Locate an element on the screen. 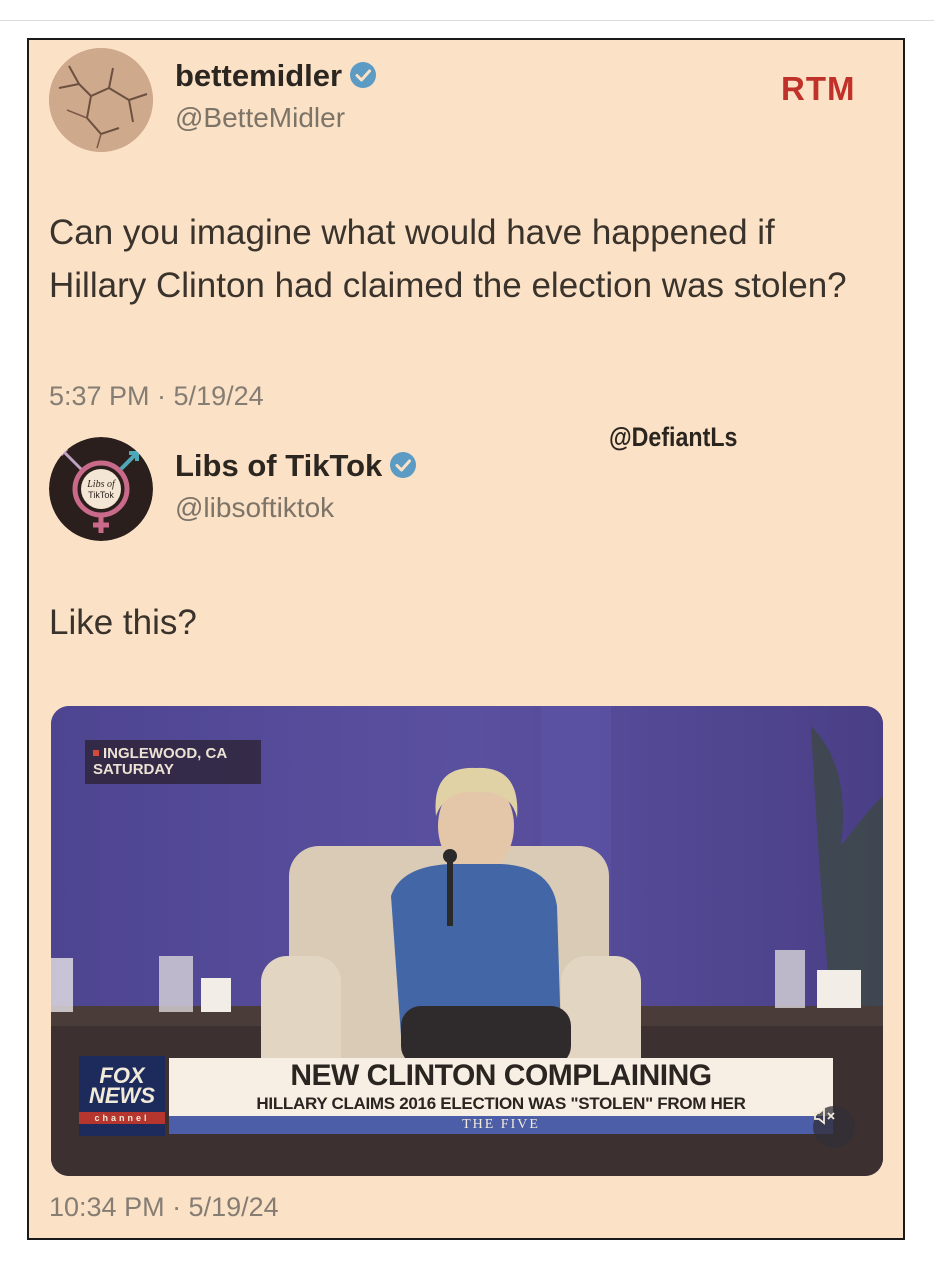 This screenshot has height=1276, width=934. logo-line2: NEWS is located at coordinates (122, 1095).